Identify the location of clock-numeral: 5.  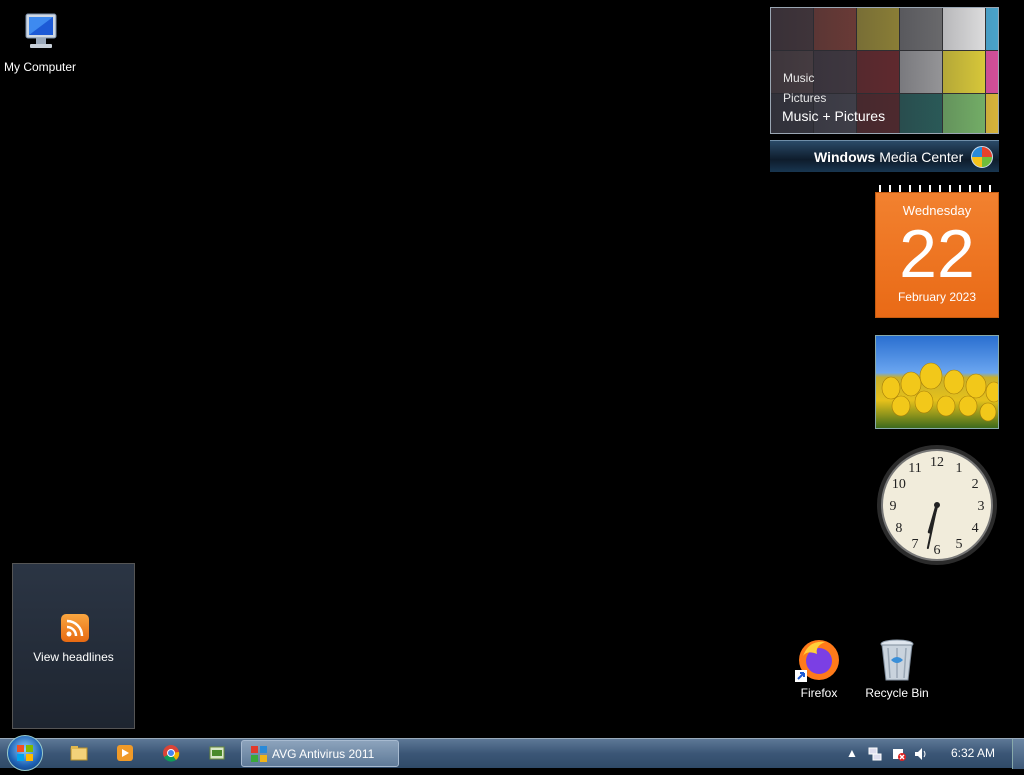
(959, 544).